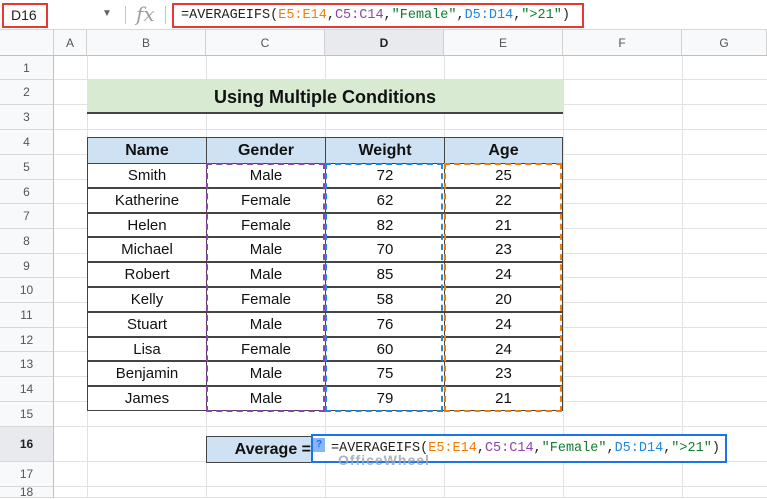  Describe the element at coordinates (27, 340) in the screenshot. I see `row-header: 12` at that location.